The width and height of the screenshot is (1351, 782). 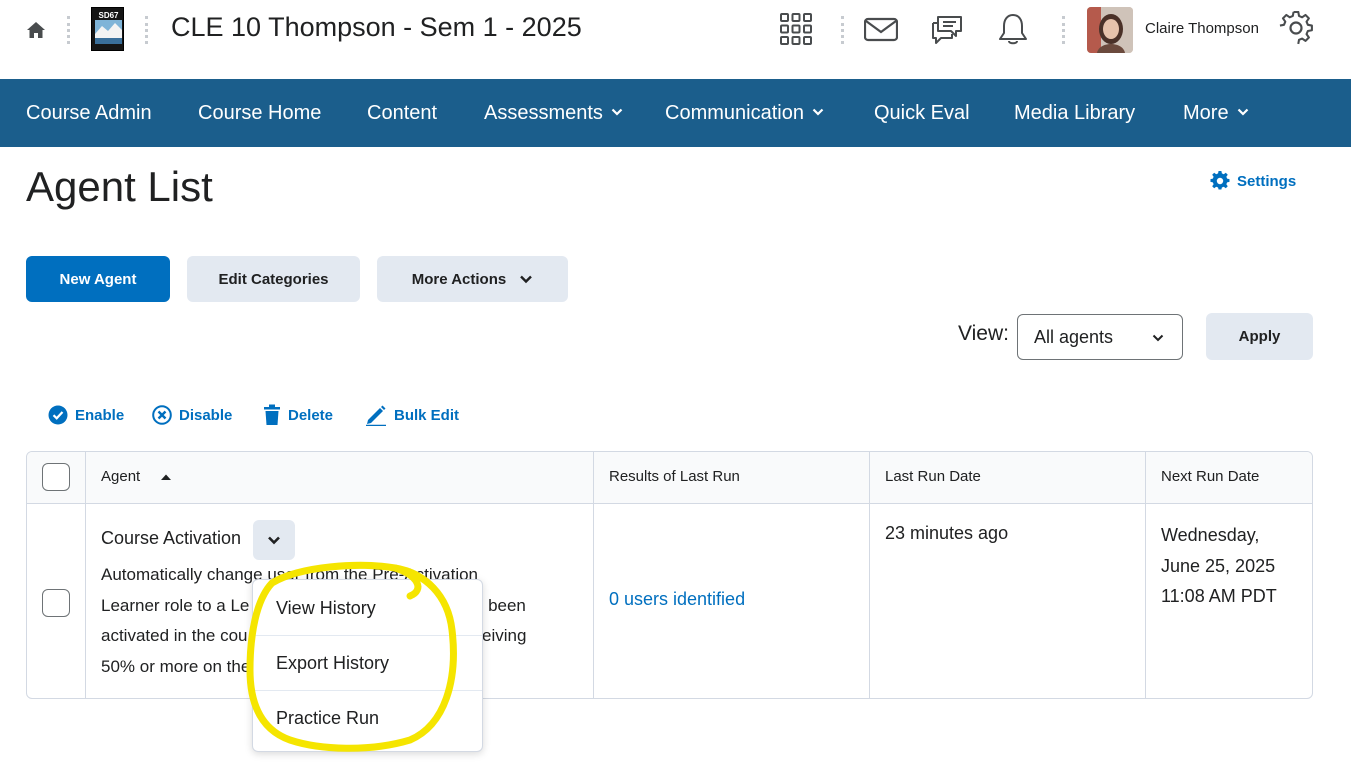 What do you see at coordinates (1206, 113) in the screenshot?
I see `nav-label: More` at bounding box center [1206, 113].